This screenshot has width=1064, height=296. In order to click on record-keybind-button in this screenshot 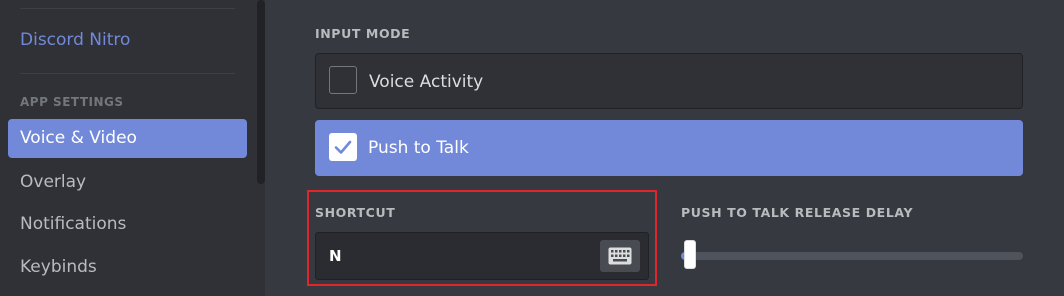, I will do `click(620, 256)`.